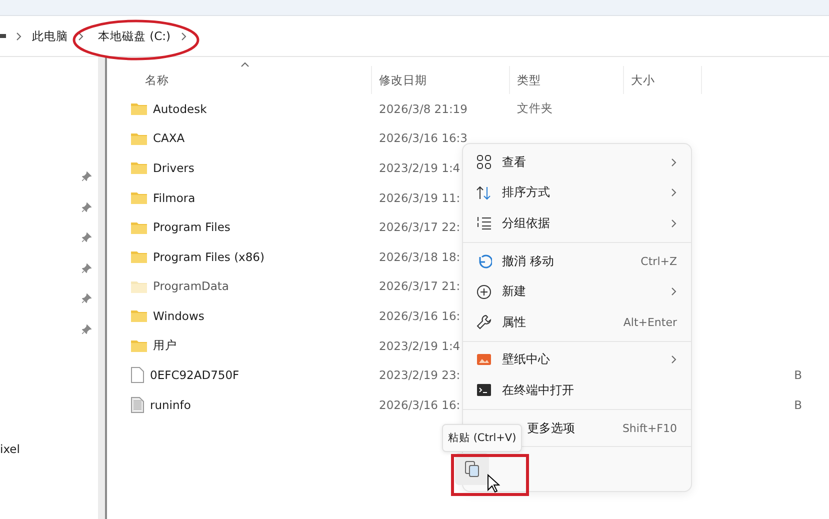  What do you see at coordinates (178, 315) in the screenshot?
I see `file-name: Windows` at bounding box center [178, 315].